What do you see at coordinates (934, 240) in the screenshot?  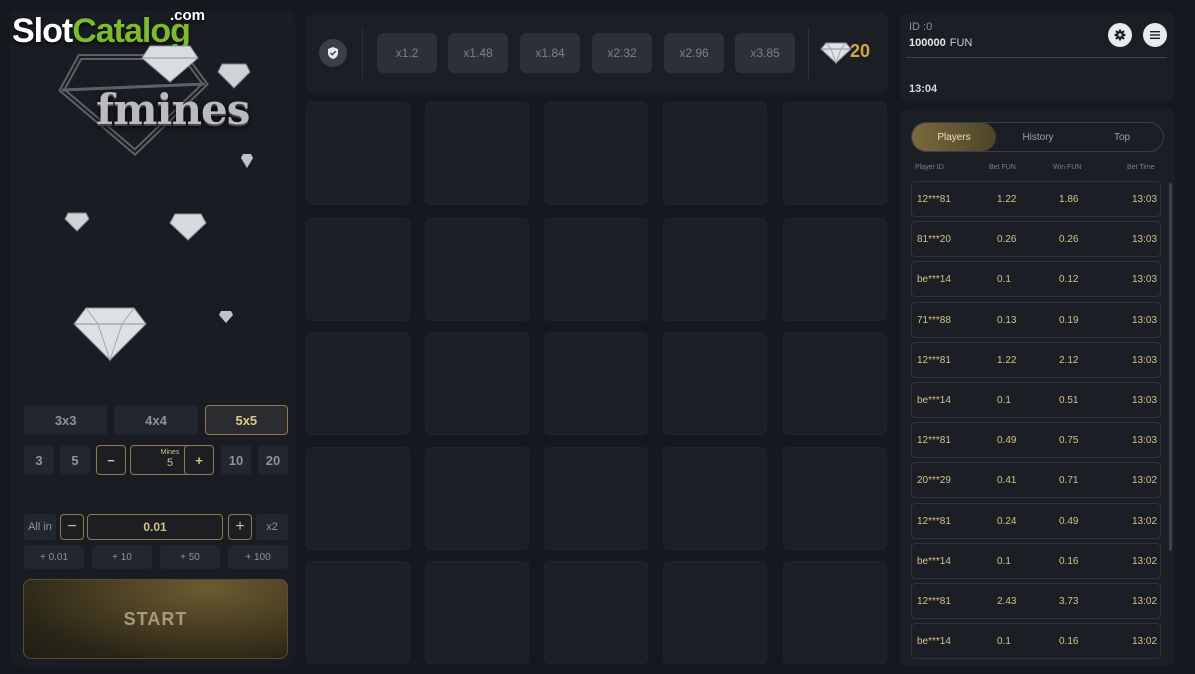 I see `player-id-cell: 81***20` at bounding box center [934, 240].